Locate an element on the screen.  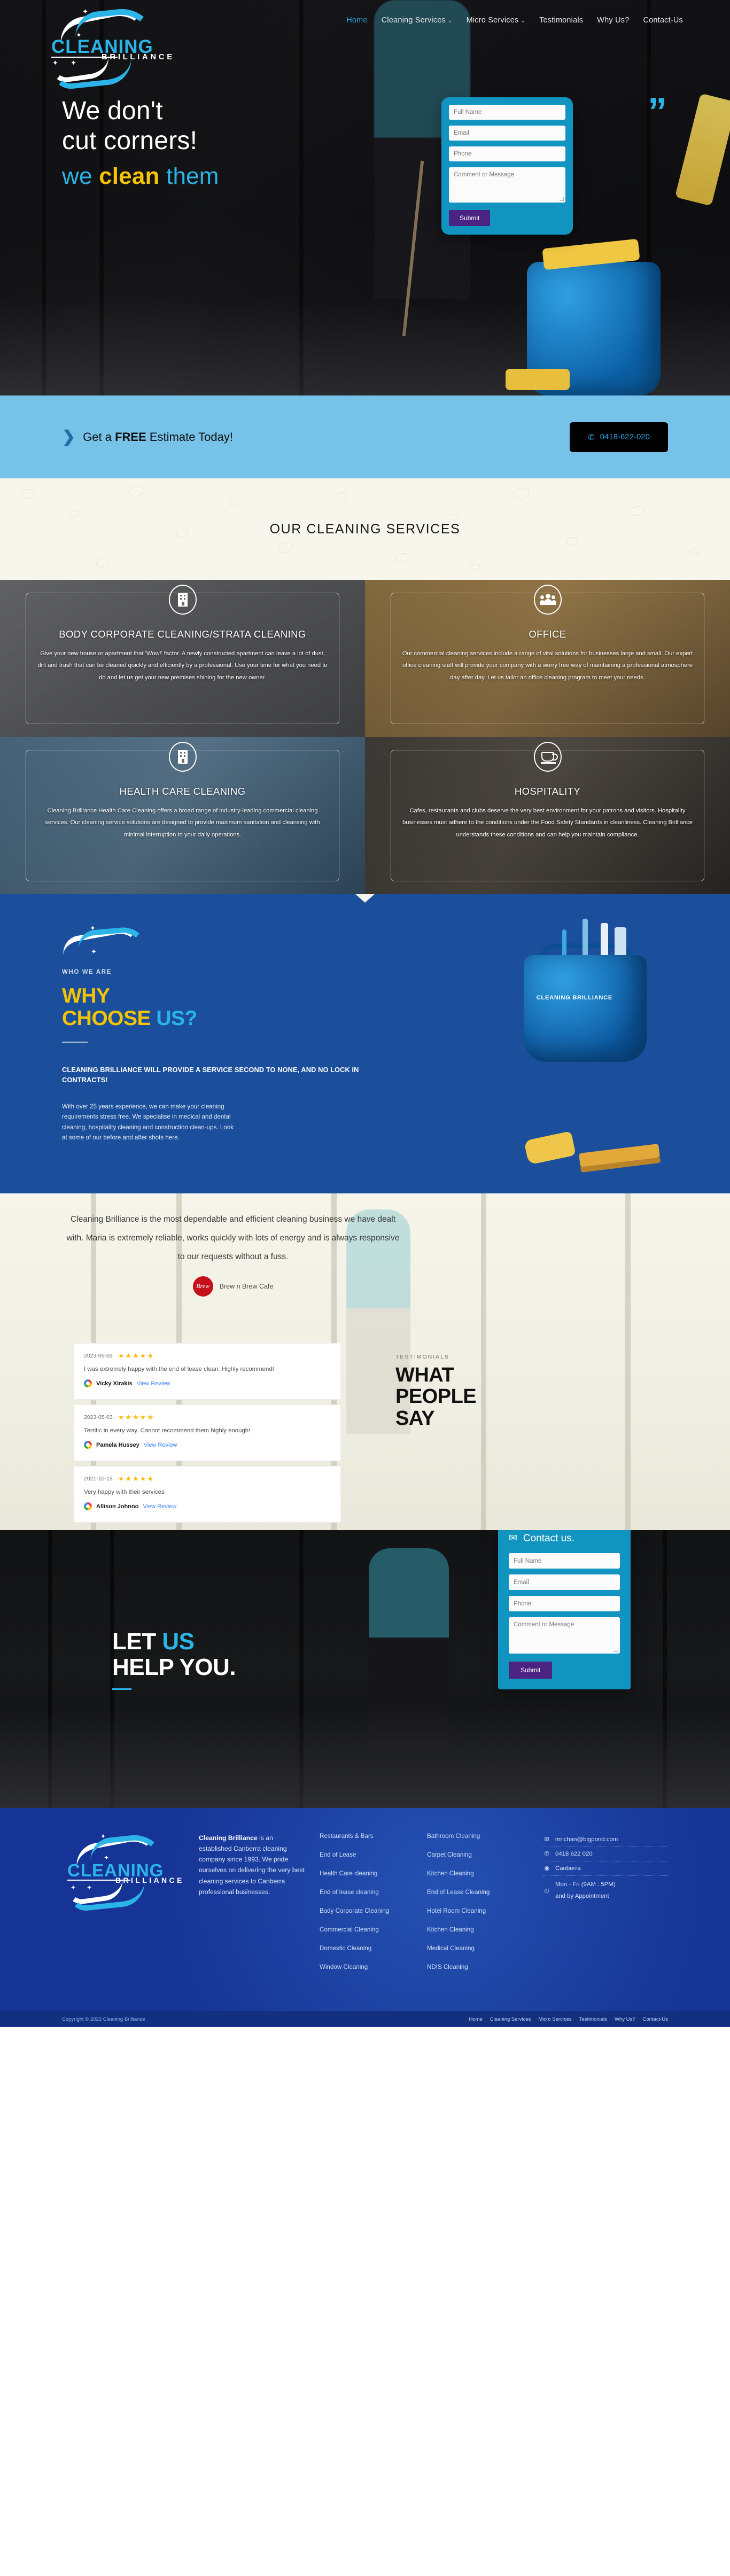
hero-subheadline: we clean them is located at coordinates (140, 176).